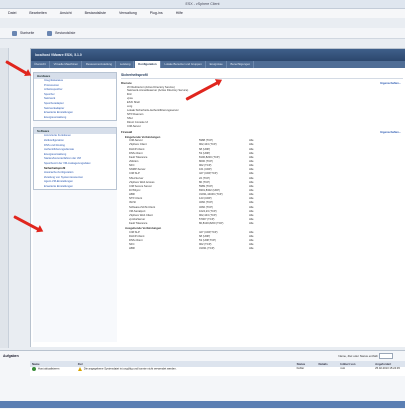 The width and height of the screenshot is (405, 409). I want to click on home-icon, so click(14, 33).